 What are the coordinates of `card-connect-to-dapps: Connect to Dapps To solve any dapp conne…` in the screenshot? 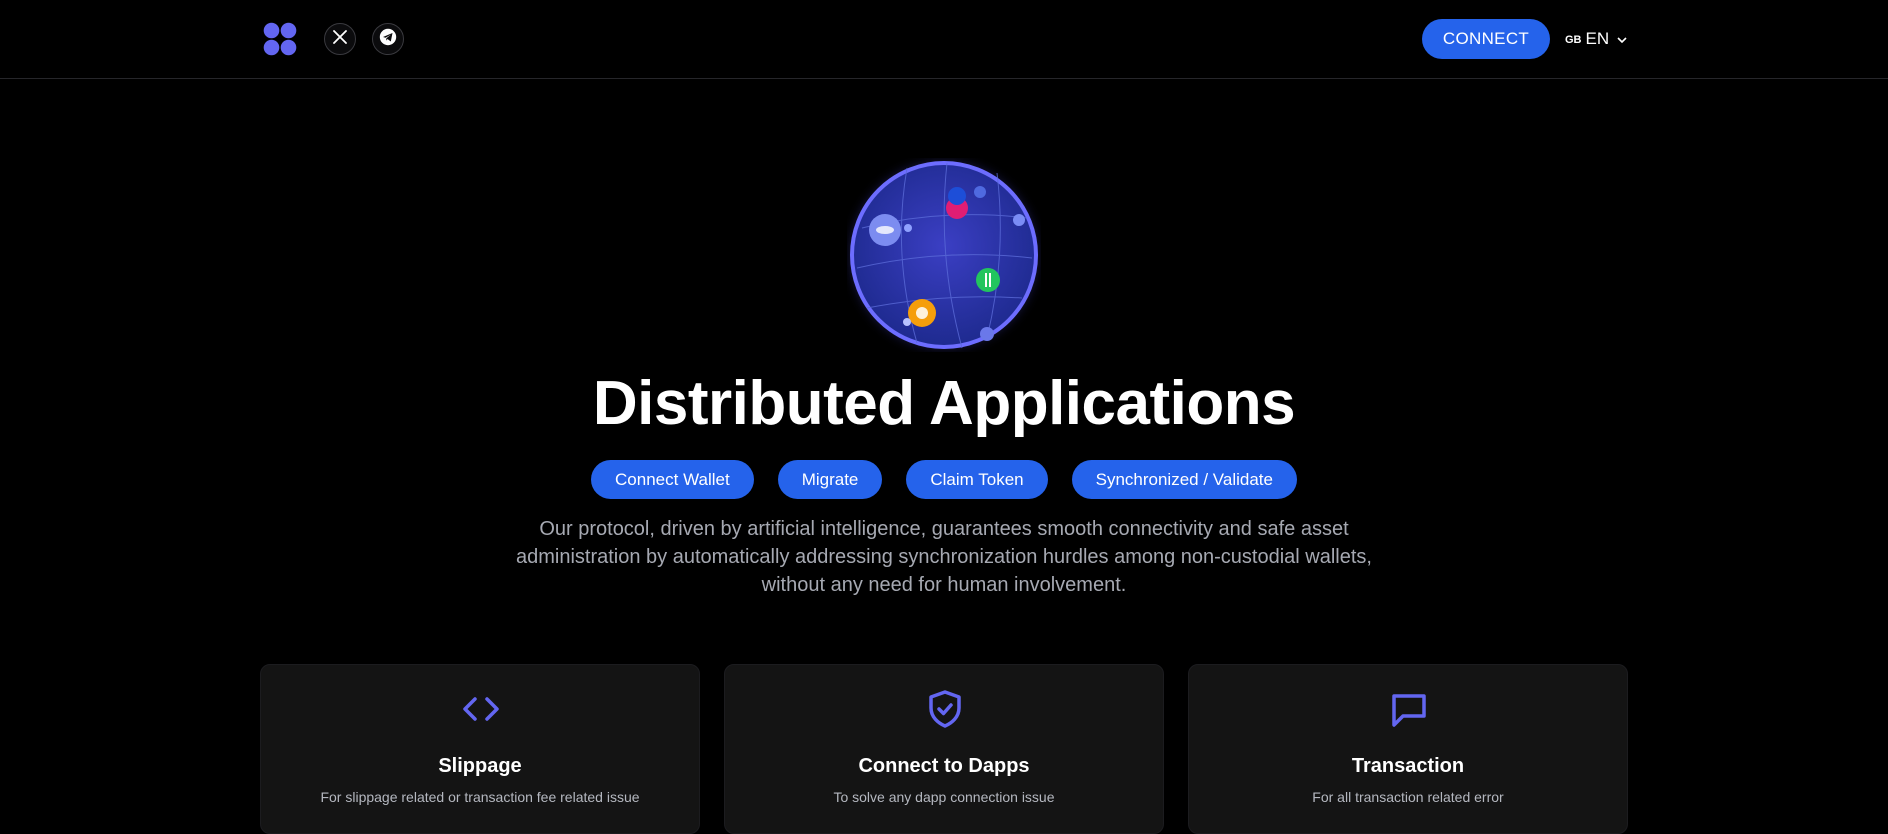 It's located at (944, 749).